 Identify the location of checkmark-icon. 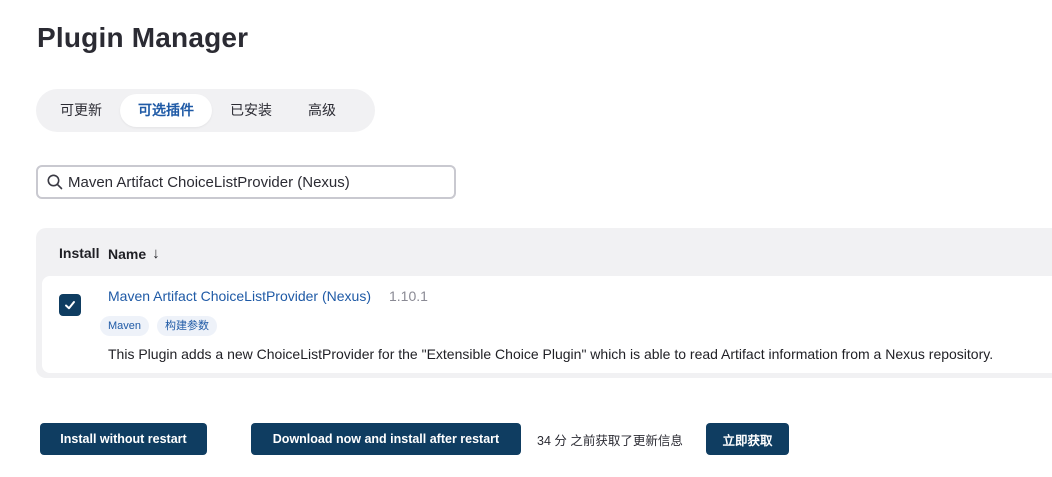
(70, 305).